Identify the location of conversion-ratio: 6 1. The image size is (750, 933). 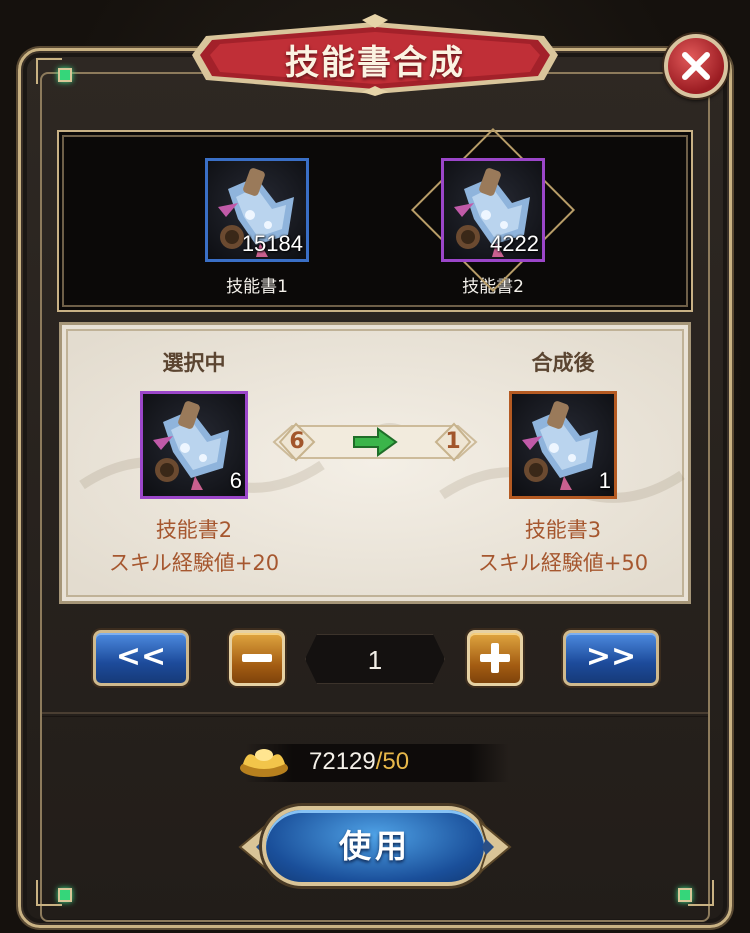
(375, 442).